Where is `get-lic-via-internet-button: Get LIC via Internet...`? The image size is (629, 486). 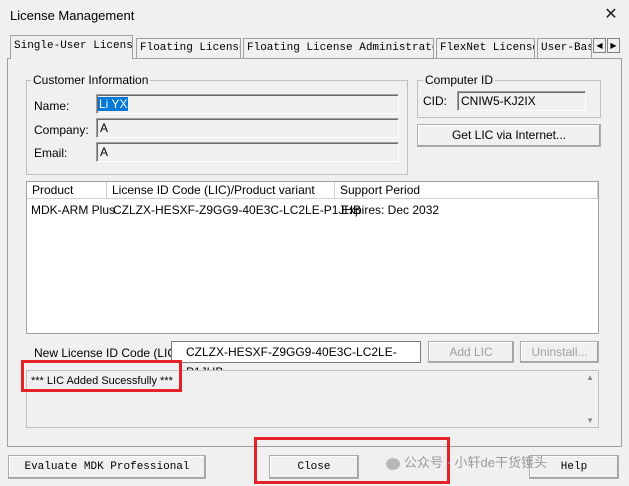 get-lic-via-internet-button: Get LIC via Internet... is located at coordinates (509, 135).